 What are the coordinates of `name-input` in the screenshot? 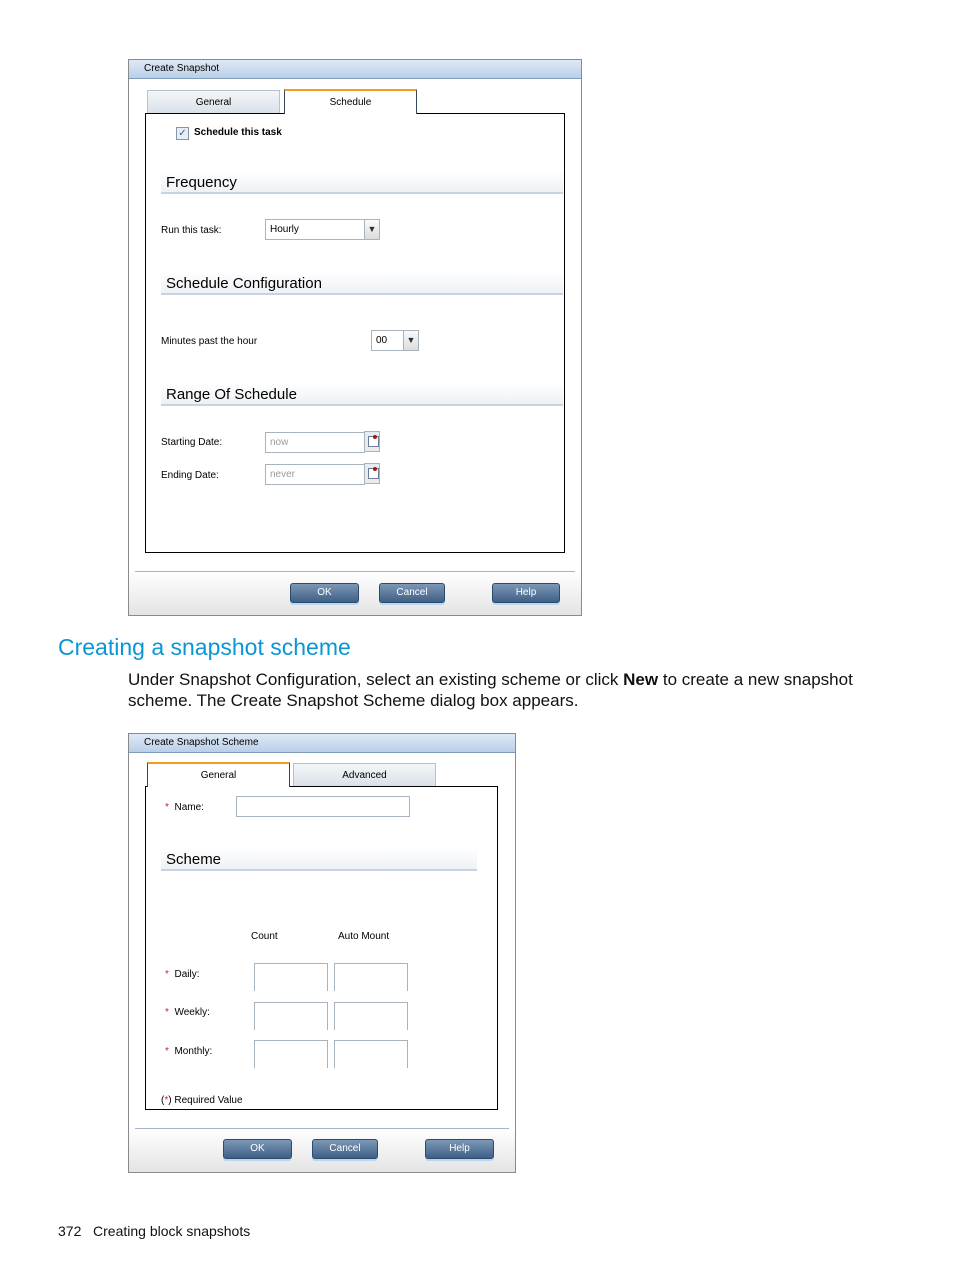 It's located at (323, 806).